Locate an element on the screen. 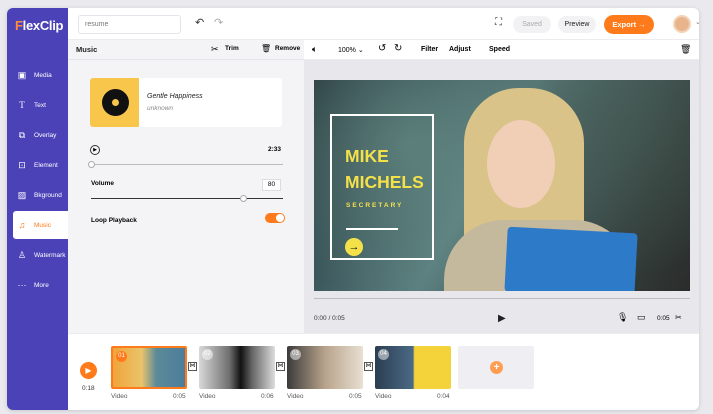  redo-icon: ↷ is located at coordinates (218, 22).